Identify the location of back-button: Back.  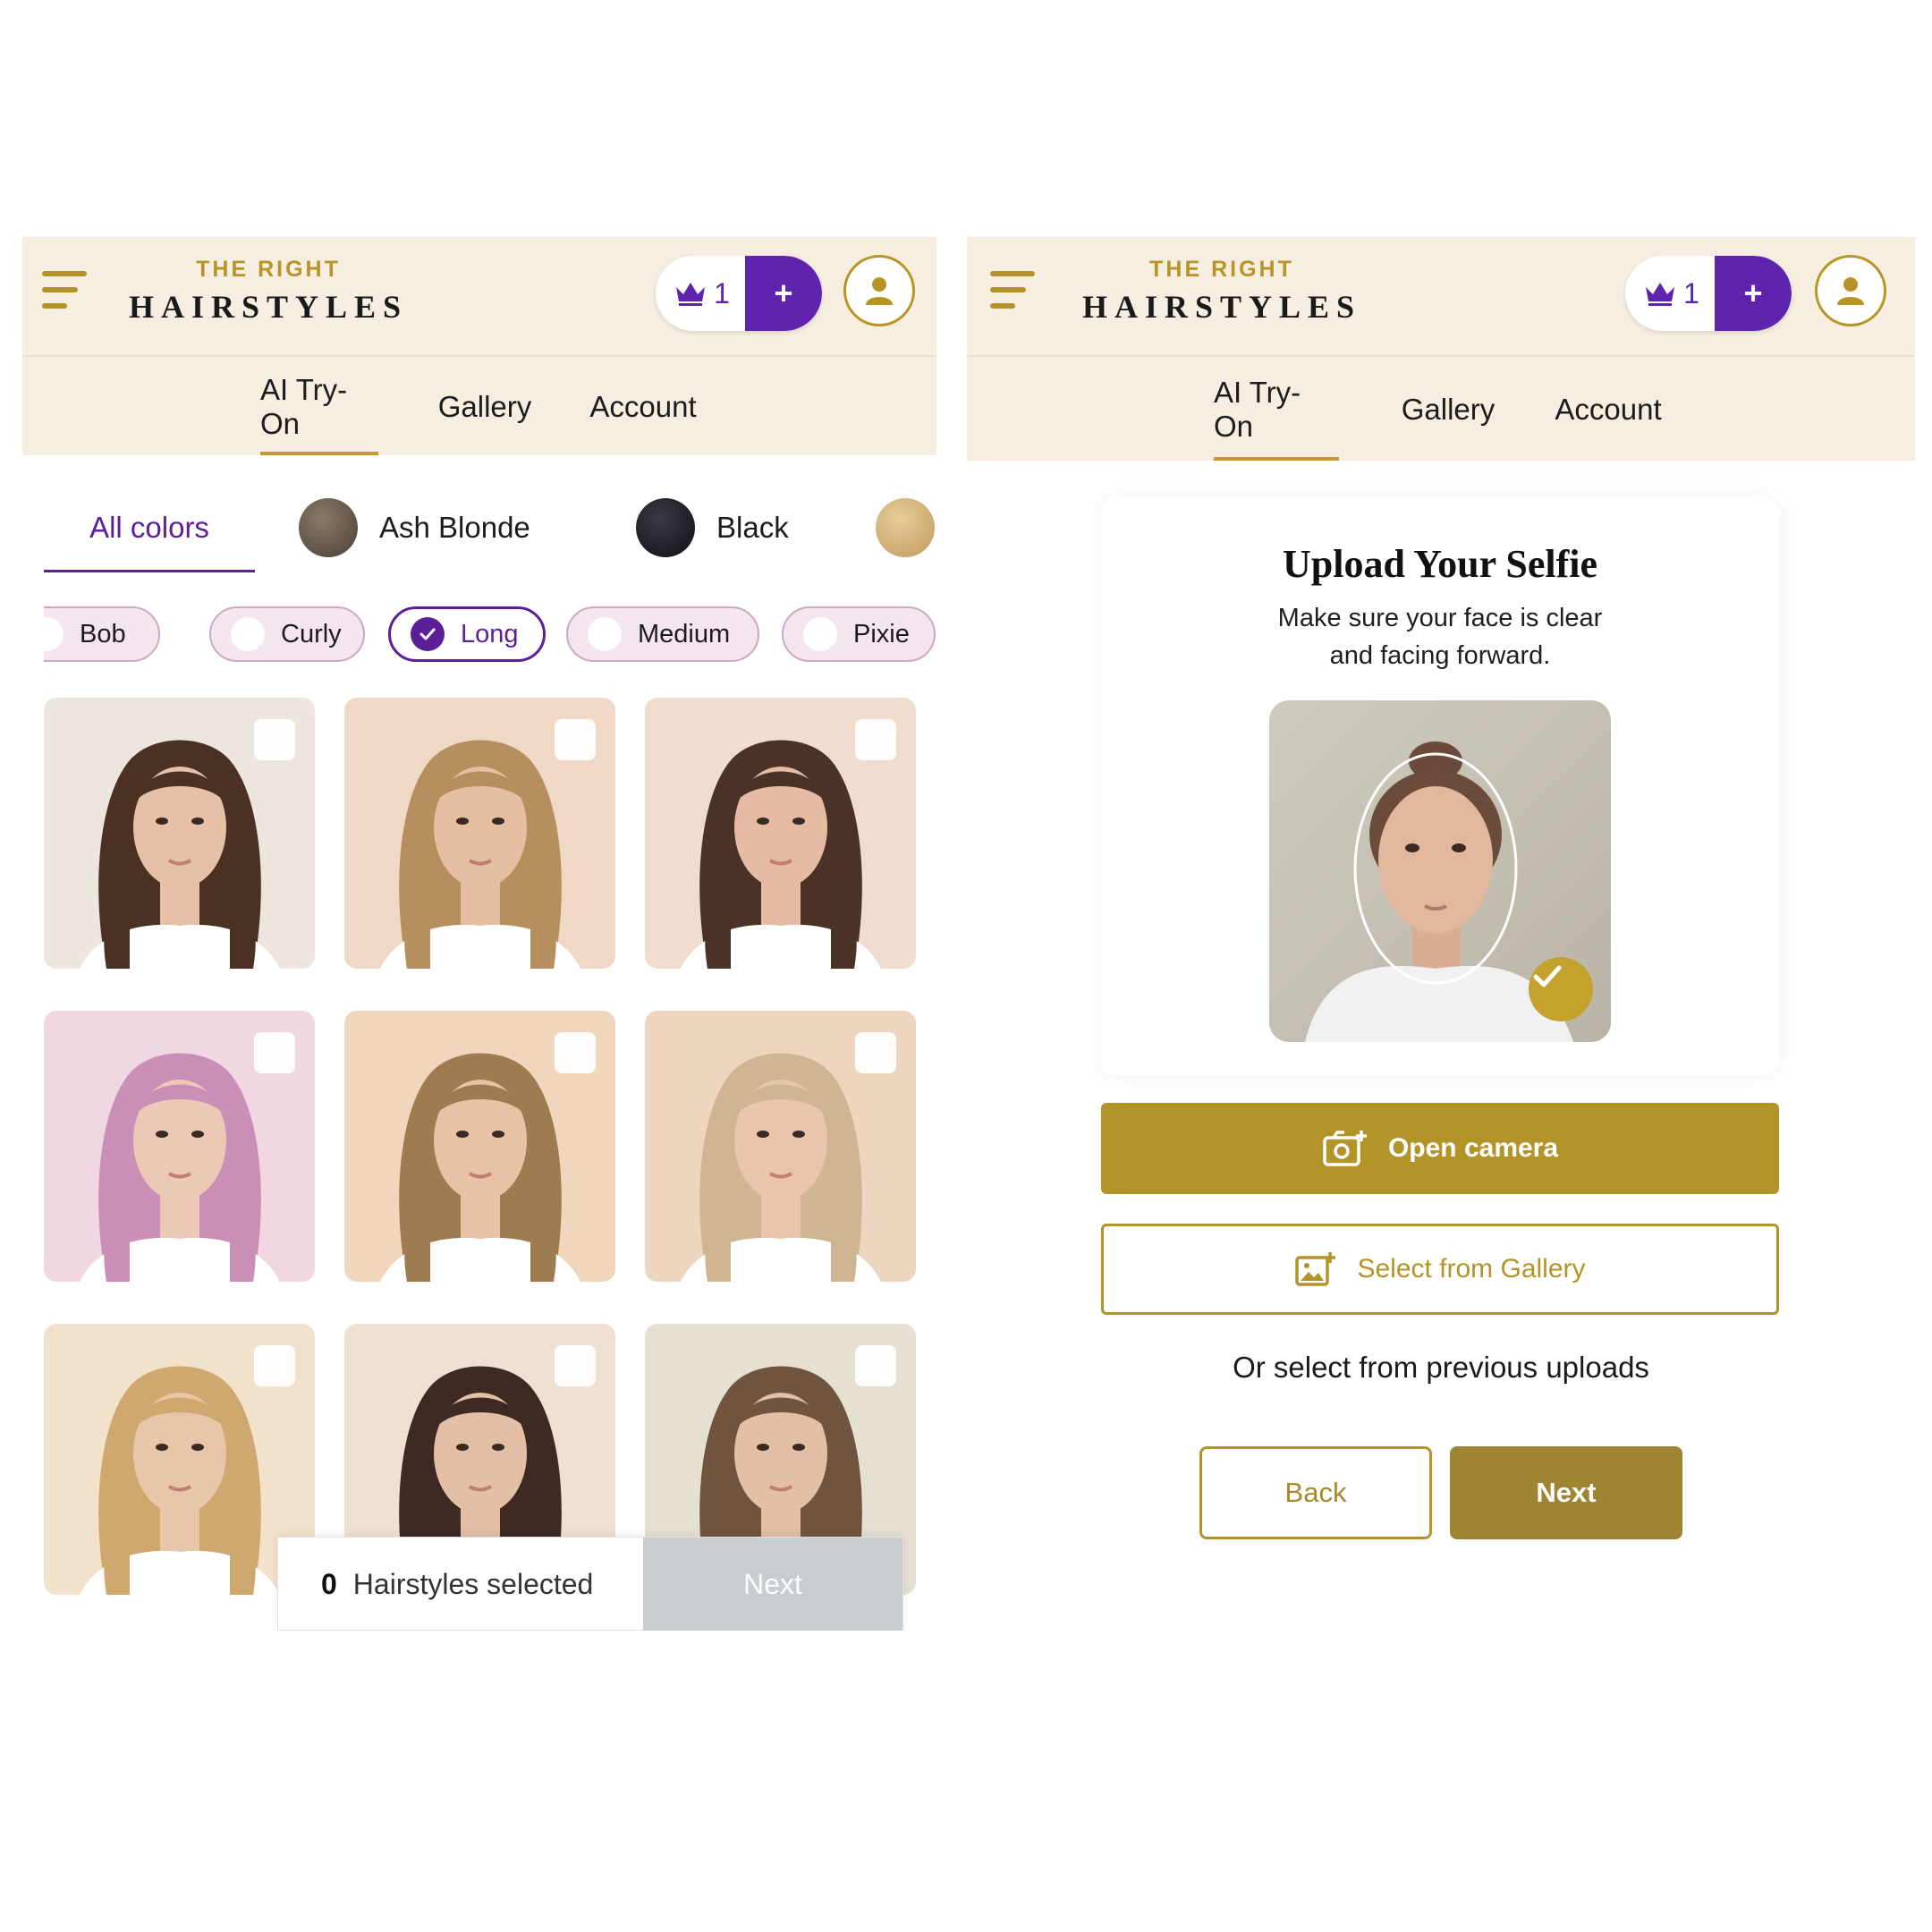
(1315, 1492).